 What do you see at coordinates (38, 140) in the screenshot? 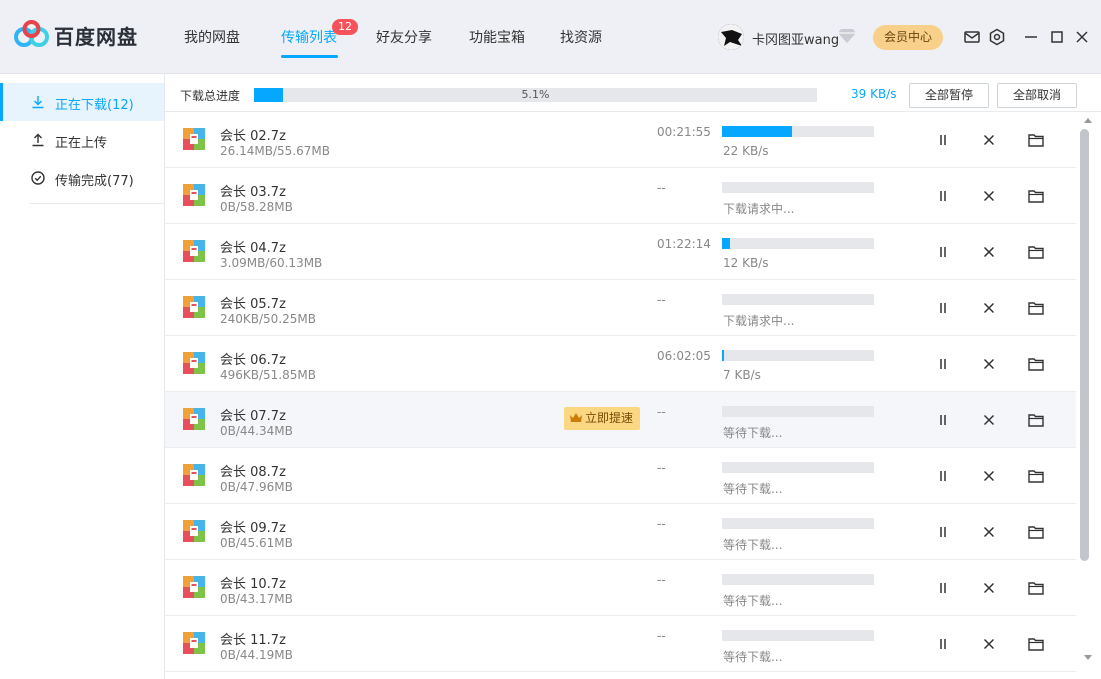
I see `upload-icon` at bounding box center [38, 140].